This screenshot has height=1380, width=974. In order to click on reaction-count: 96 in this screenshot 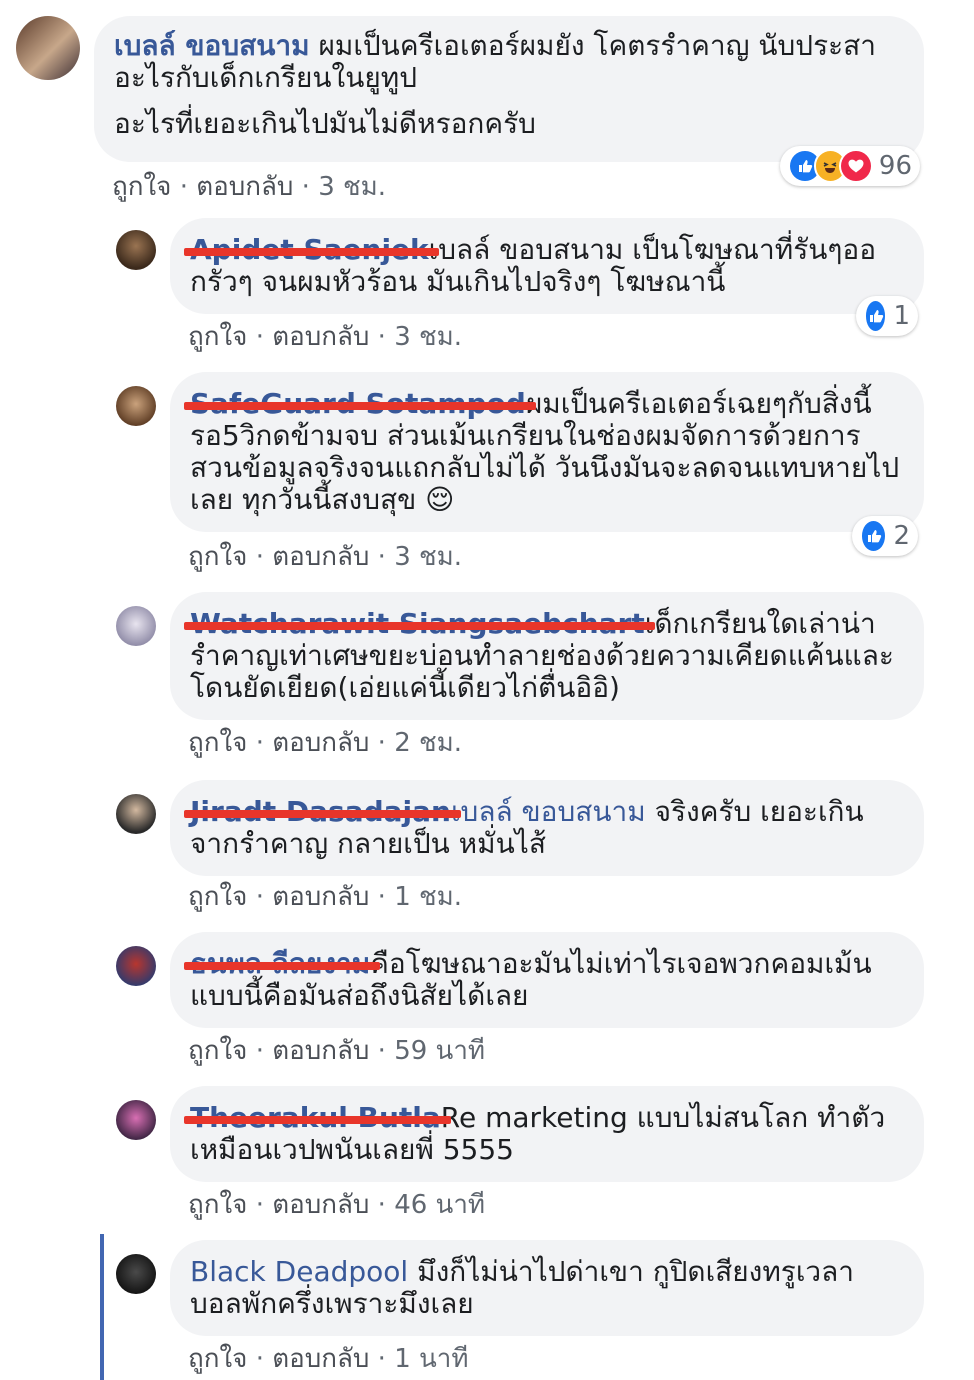, I will do `click(895, 166)`.